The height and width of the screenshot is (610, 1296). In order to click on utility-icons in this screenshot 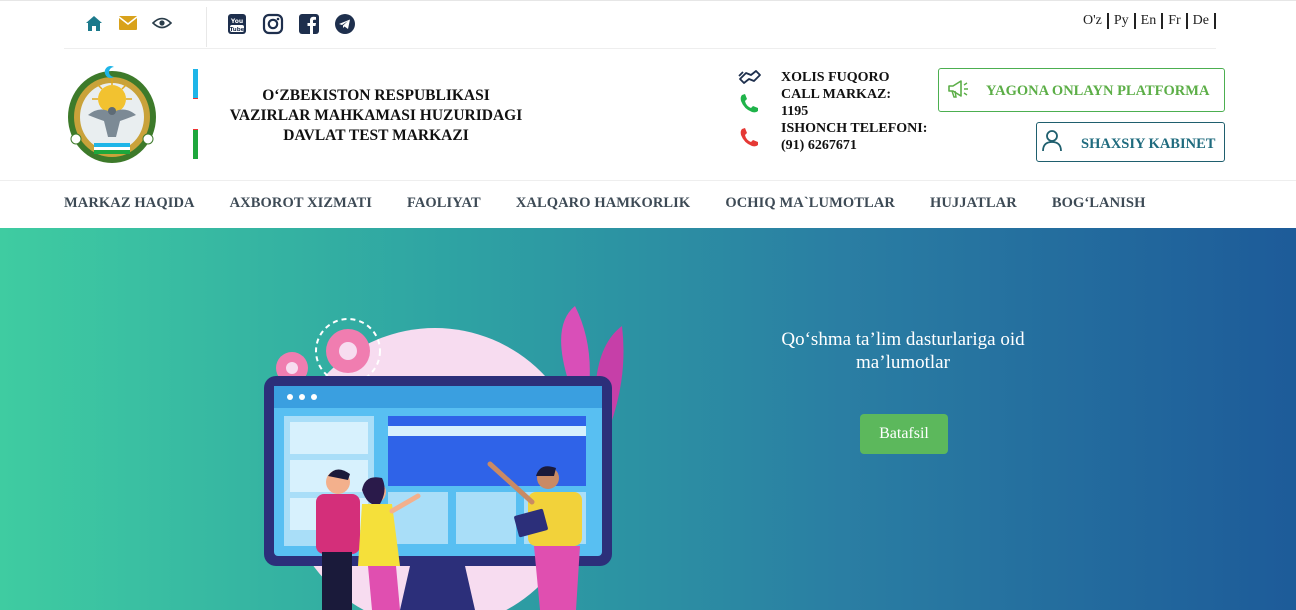, I will do `click(128, 23)`.